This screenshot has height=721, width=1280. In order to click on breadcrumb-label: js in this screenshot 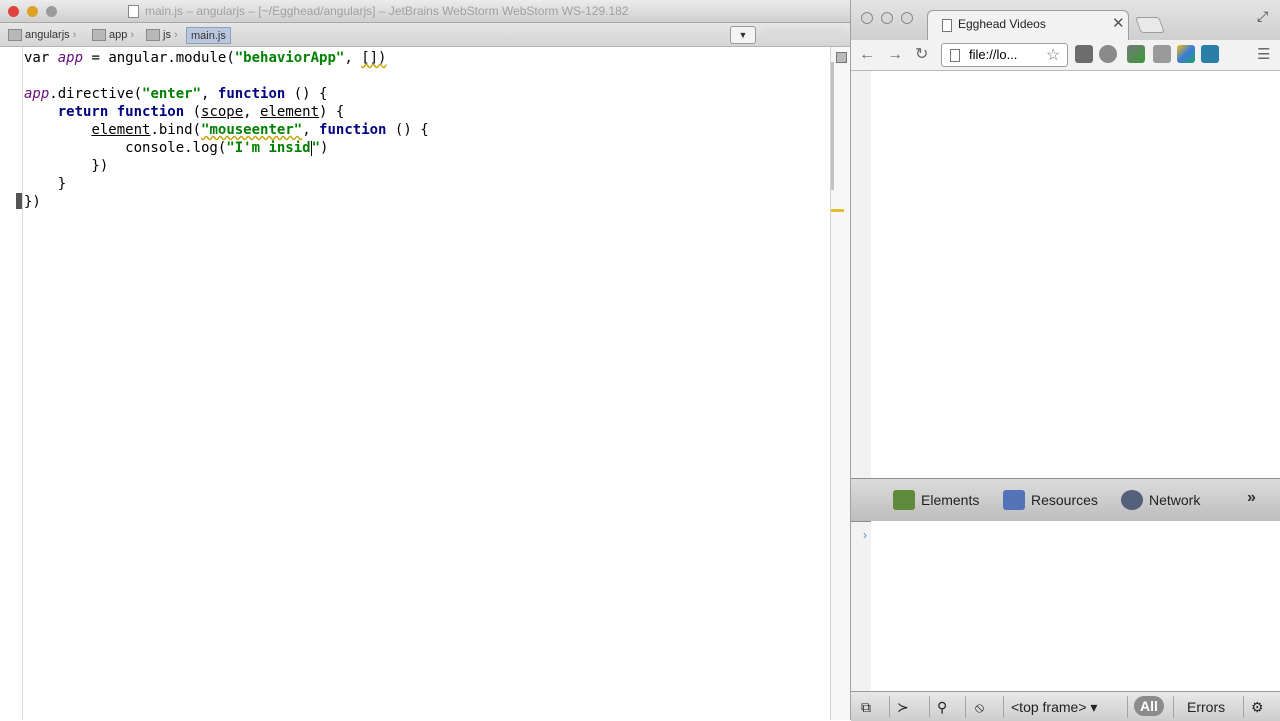, I will do `click(167, 34)`.